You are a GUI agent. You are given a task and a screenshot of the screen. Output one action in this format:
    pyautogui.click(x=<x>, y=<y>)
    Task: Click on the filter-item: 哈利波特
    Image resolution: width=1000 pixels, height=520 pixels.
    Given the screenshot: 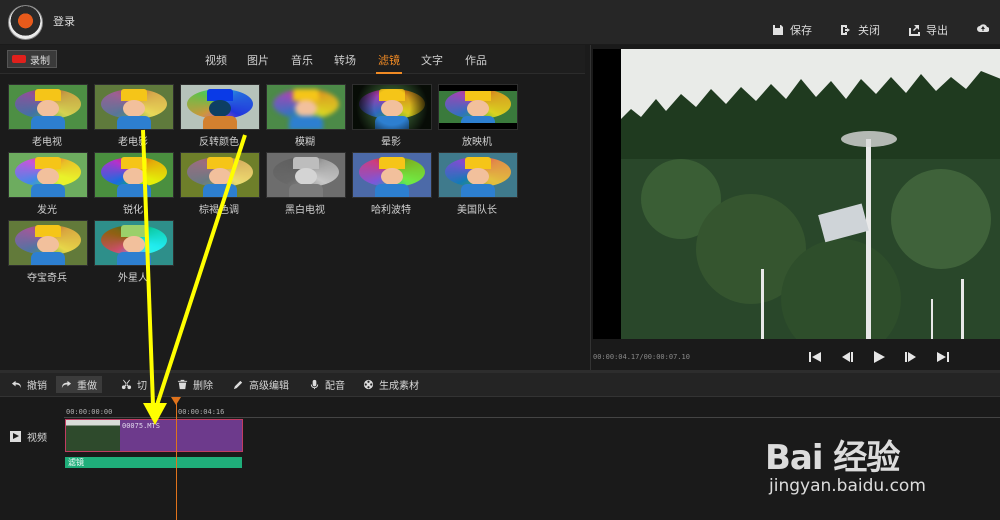 What is the action you would take?
    pyautogui.click(x=392, y=184)
    